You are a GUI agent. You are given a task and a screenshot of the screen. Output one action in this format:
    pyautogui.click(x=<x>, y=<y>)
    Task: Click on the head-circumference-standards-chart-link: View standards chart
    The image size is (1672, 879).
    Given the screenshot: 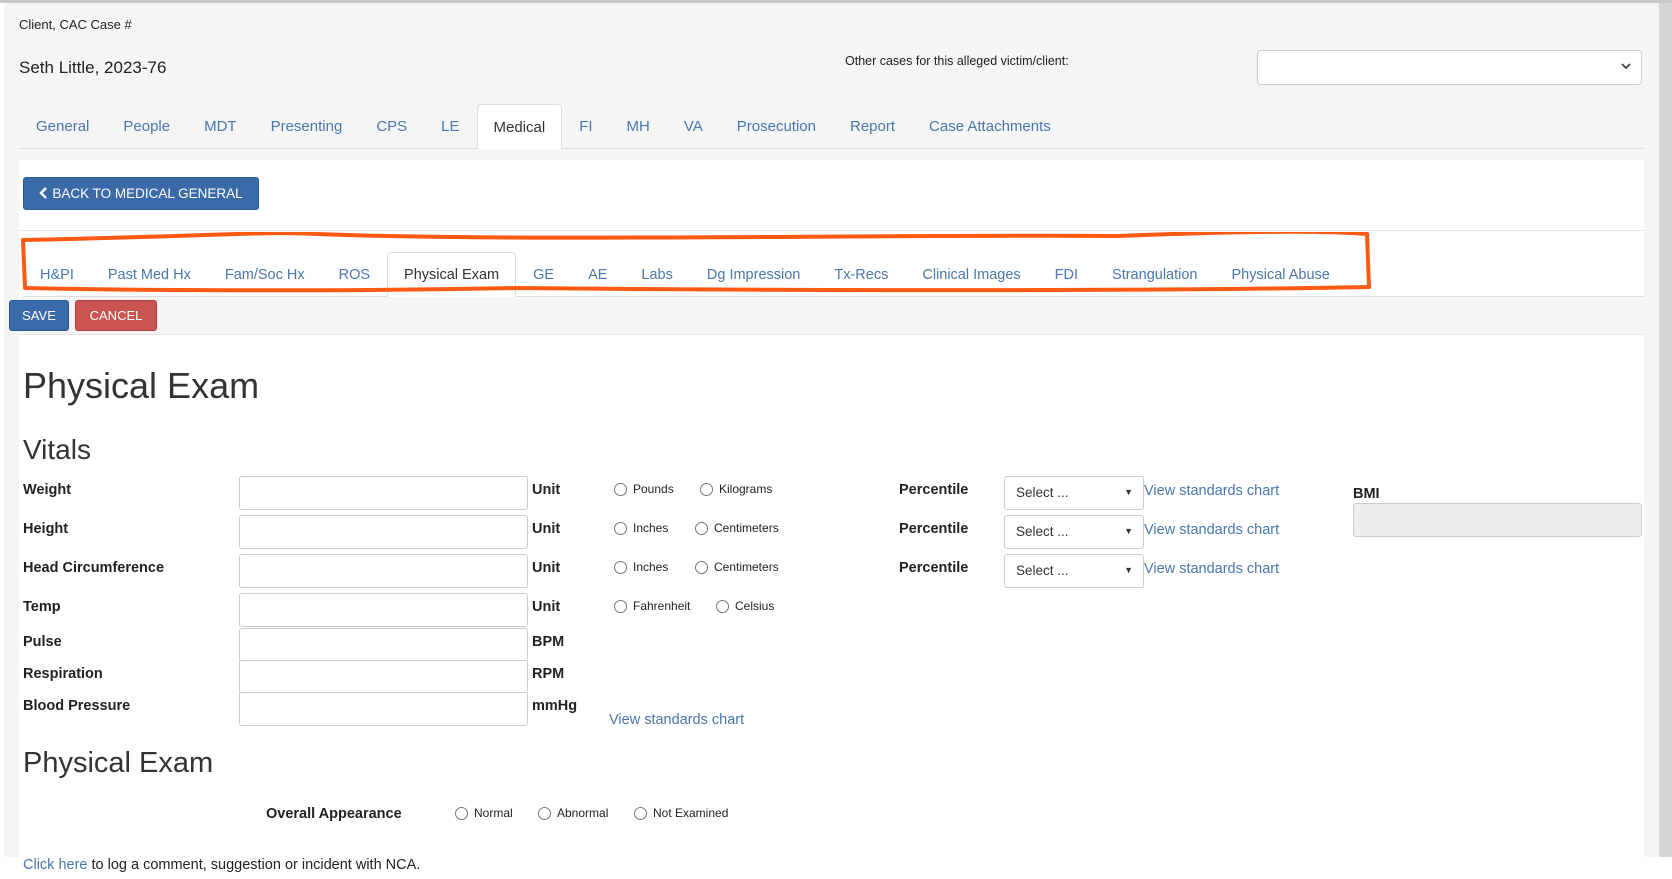 What is the action you would take?
    pyautogui.click(x=1211, y=569)
    